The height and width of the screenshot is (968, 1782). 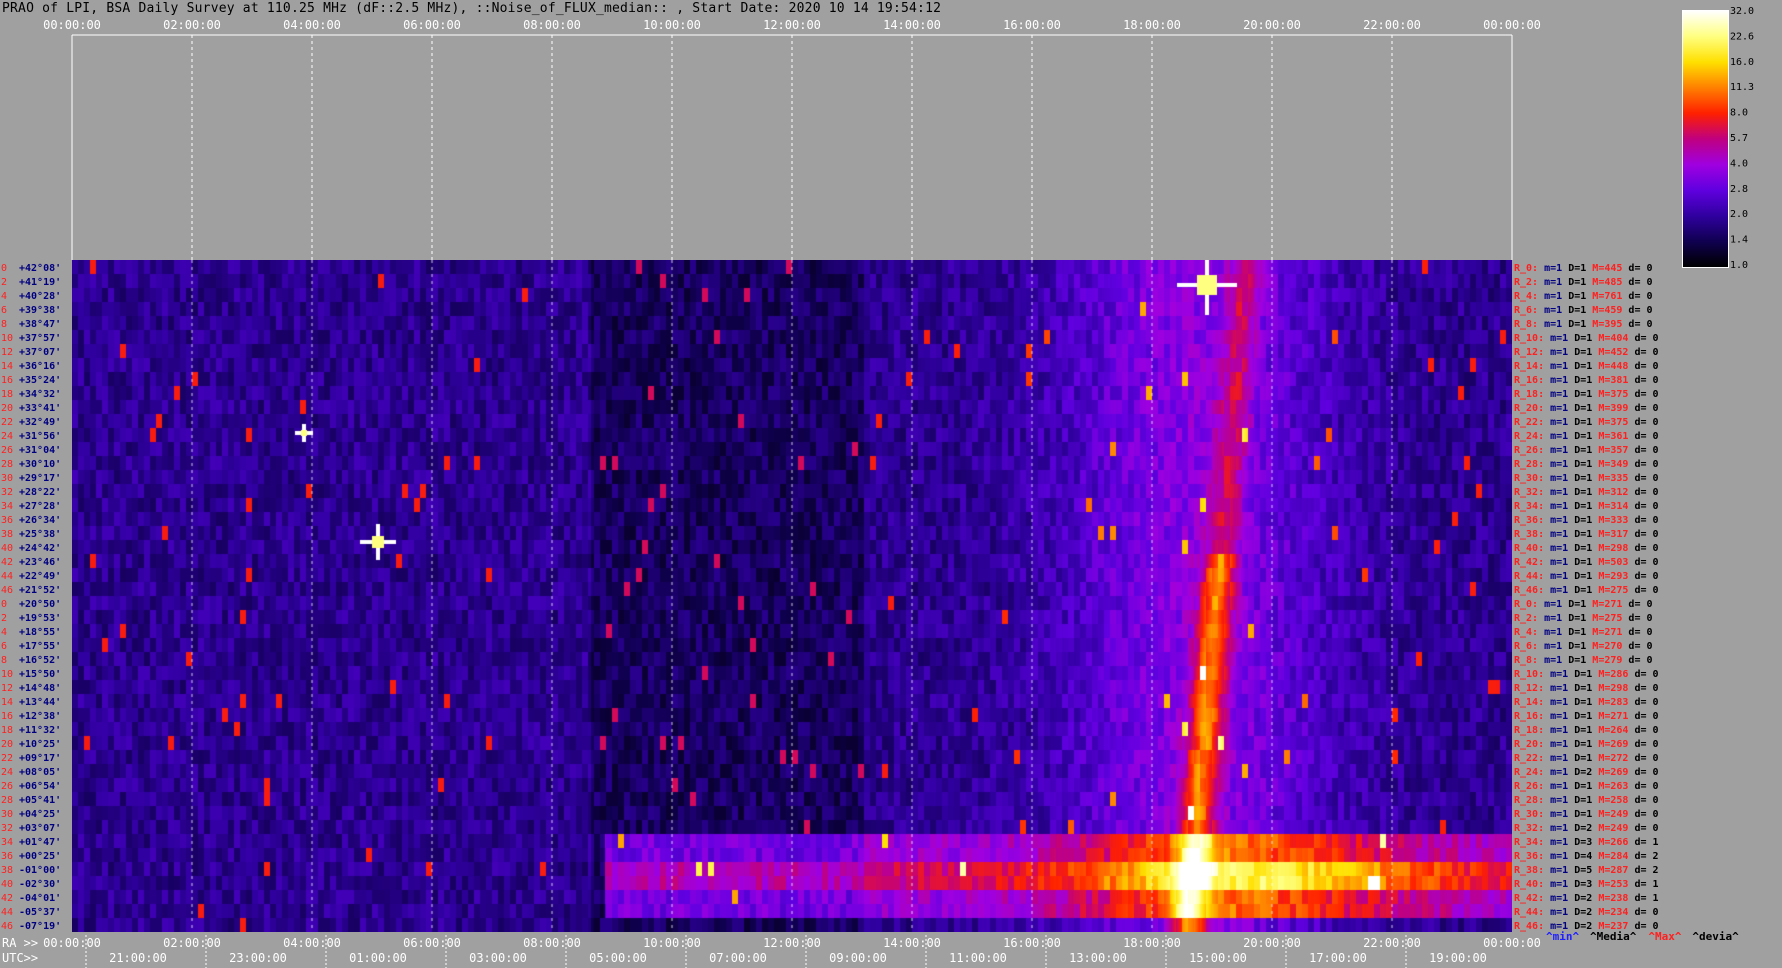 What do you see at coordinates (978, 958) in the screenshot?
I see `utc-tick-label: 11:00:00` at bounding box center [978, 958].